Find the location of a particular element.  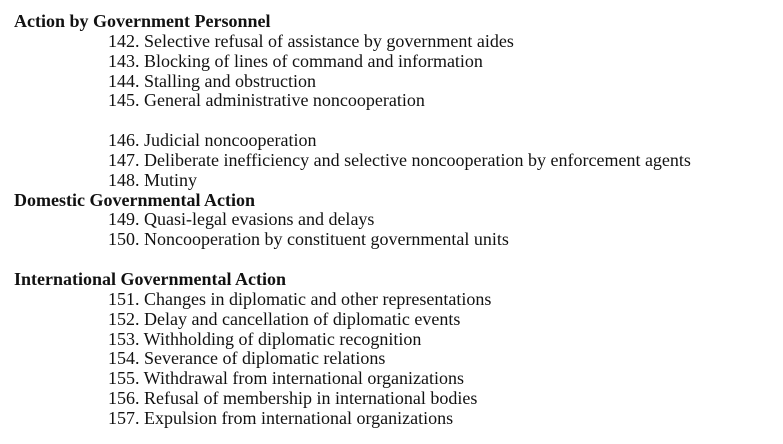

list-item: 154. Severance of diplomatic relations is located at coordinates (247, 358).